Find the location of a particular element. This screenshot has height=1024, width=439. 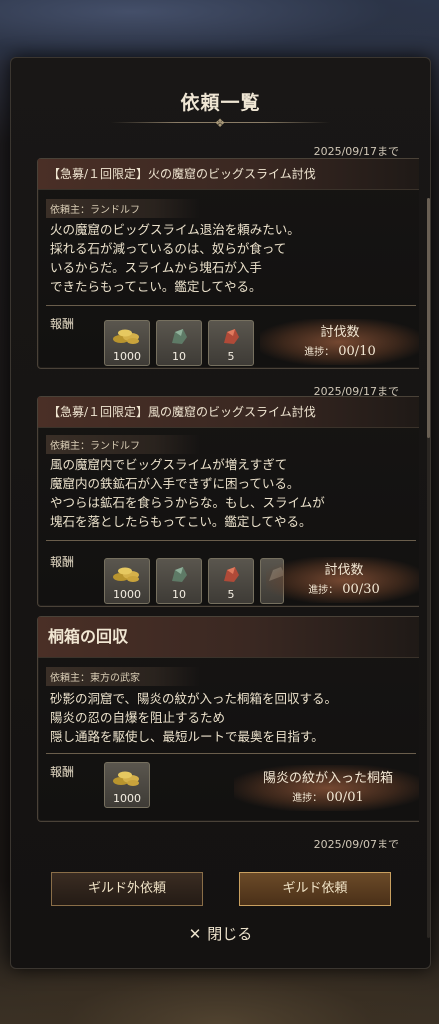

quest-deadline: 2025/09/17まで is located at coordinates (356, 151).